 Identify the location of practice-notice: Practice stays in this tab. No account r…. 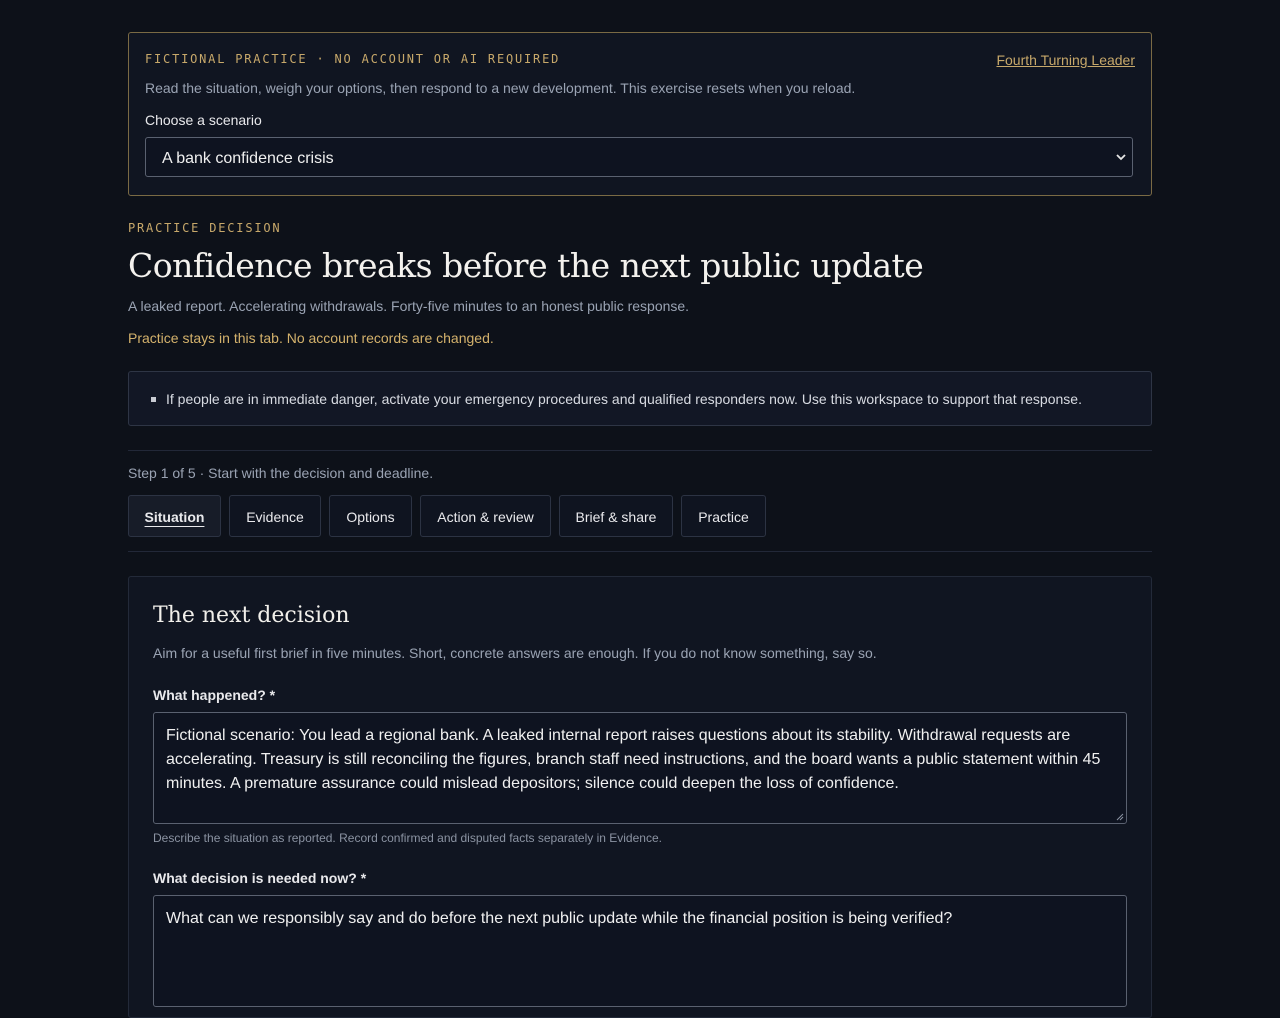
(311, 338).